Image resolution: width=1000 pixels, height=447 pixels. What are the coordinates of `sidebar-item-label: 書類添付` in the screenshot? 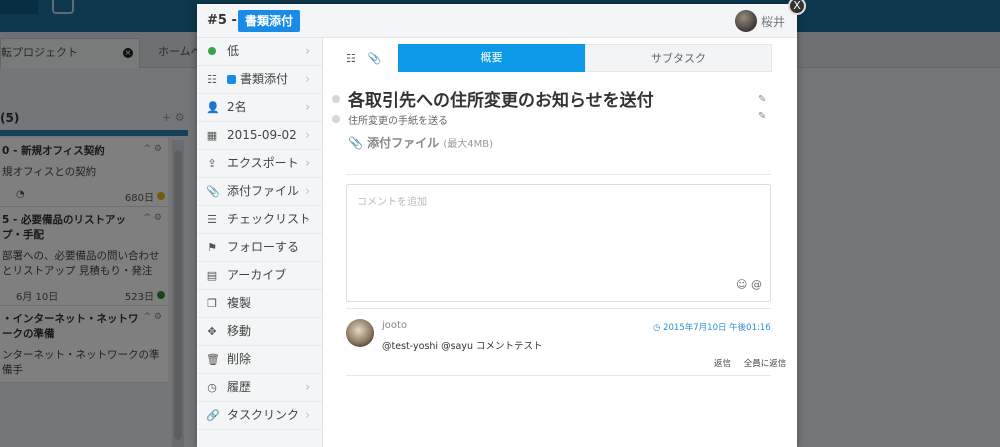 It's located at (264, 79).